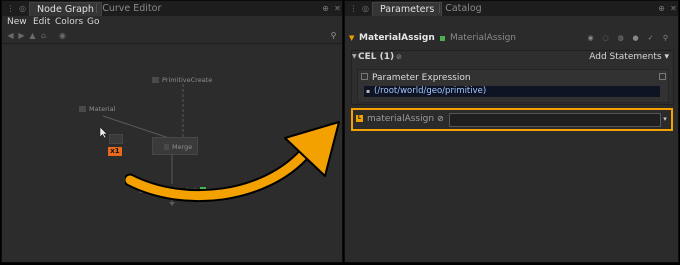 This screenshot has height=265, width=680. I want to click on material-assign-input, so click(555, 120).